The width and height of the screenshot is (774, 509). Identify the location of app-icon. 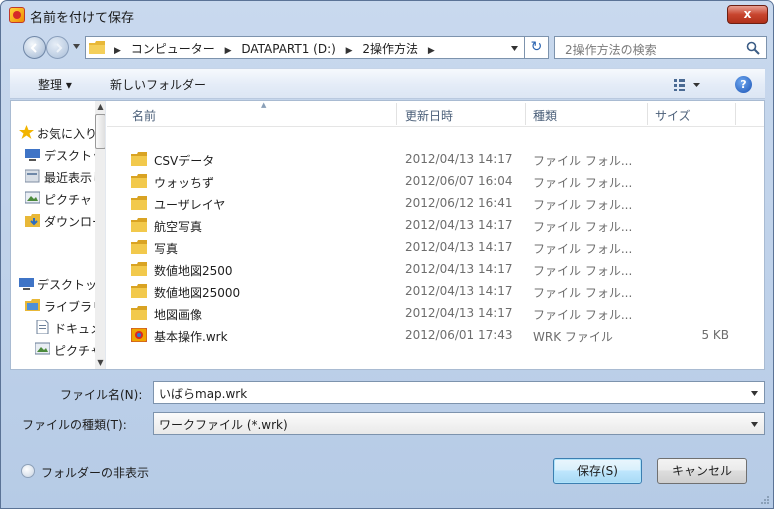
(17, 15).